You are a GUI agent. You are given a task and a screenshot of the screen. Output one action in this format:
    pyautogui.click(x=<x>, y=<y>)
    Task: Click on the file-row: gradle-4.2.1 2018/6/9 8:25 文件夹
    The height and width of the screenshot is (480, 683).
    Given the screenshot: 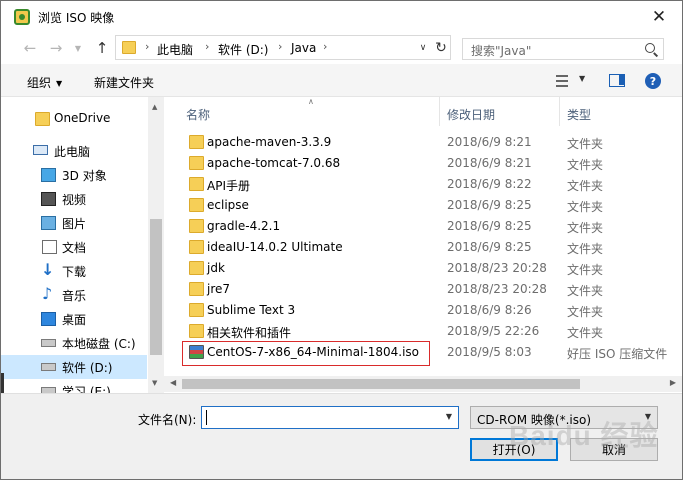 What is the action you would take?
    pyautogui.click(x=430, y=226)
    